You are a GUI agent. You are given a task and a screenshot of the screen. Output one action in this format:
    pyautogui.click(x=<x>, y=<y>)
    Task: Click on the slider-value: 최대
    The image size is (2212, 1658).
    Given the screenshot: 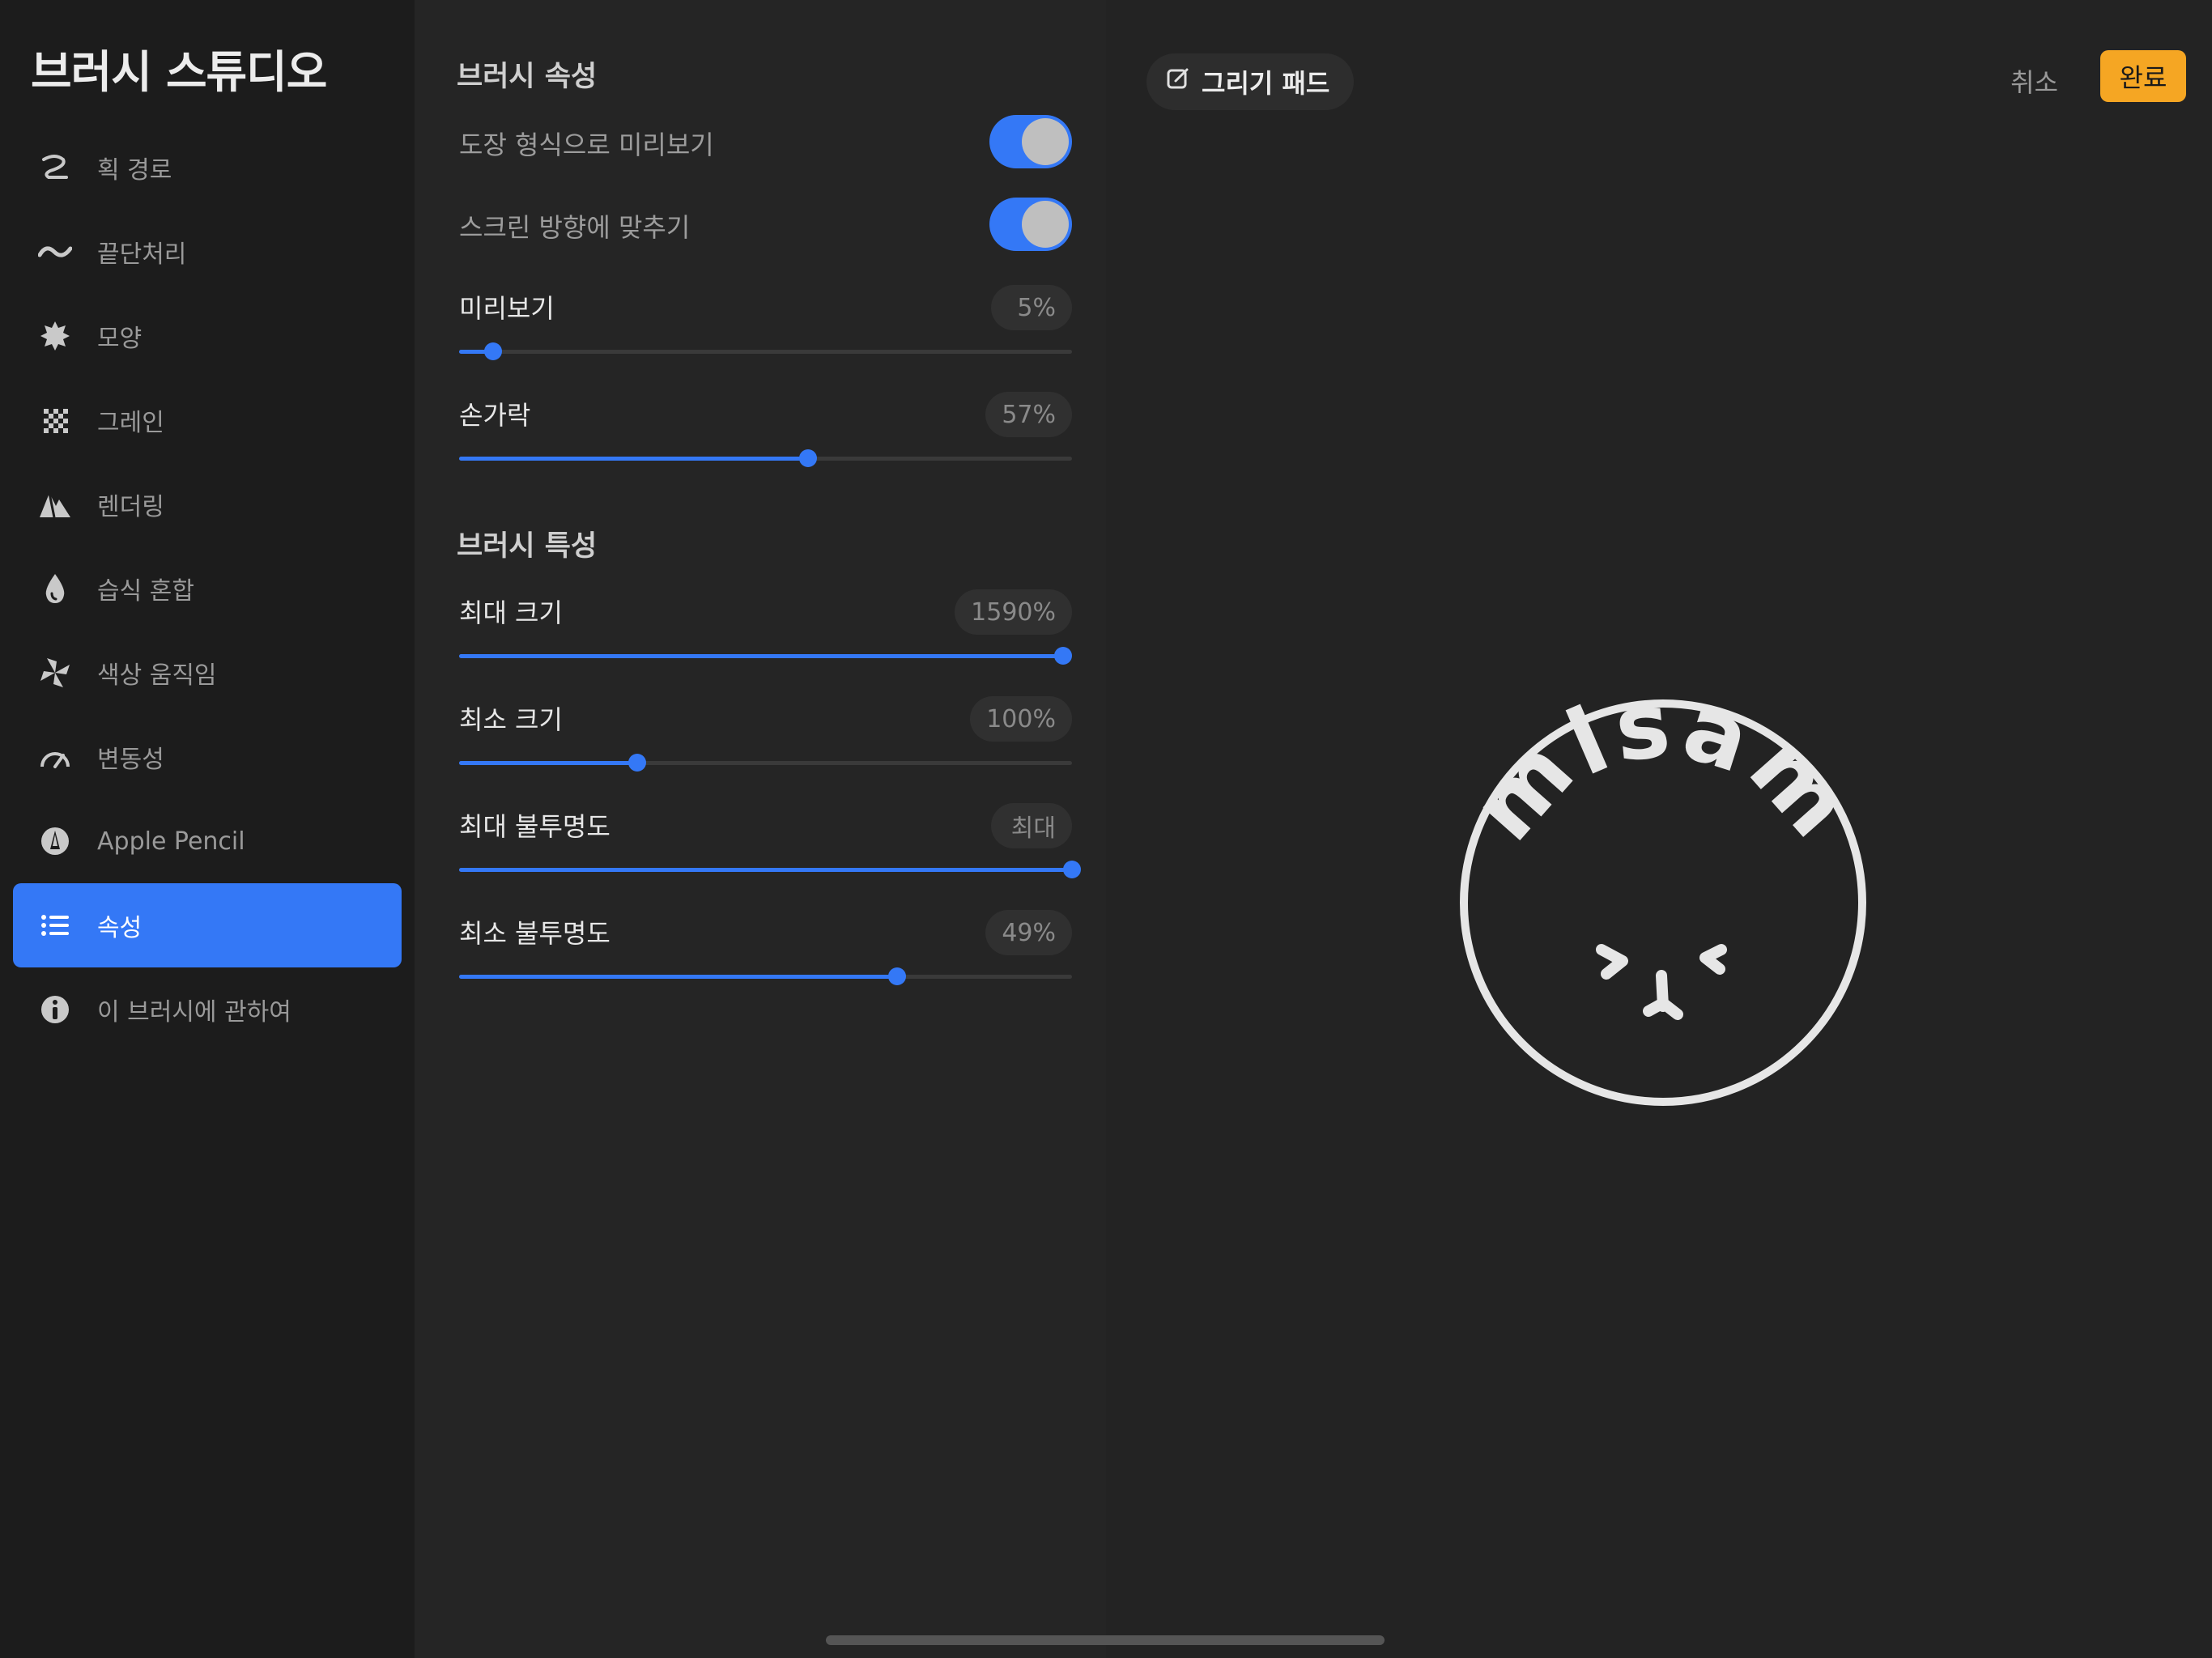 What is the action you would take?
    pyautogui.click(x=1031, y=825)
    